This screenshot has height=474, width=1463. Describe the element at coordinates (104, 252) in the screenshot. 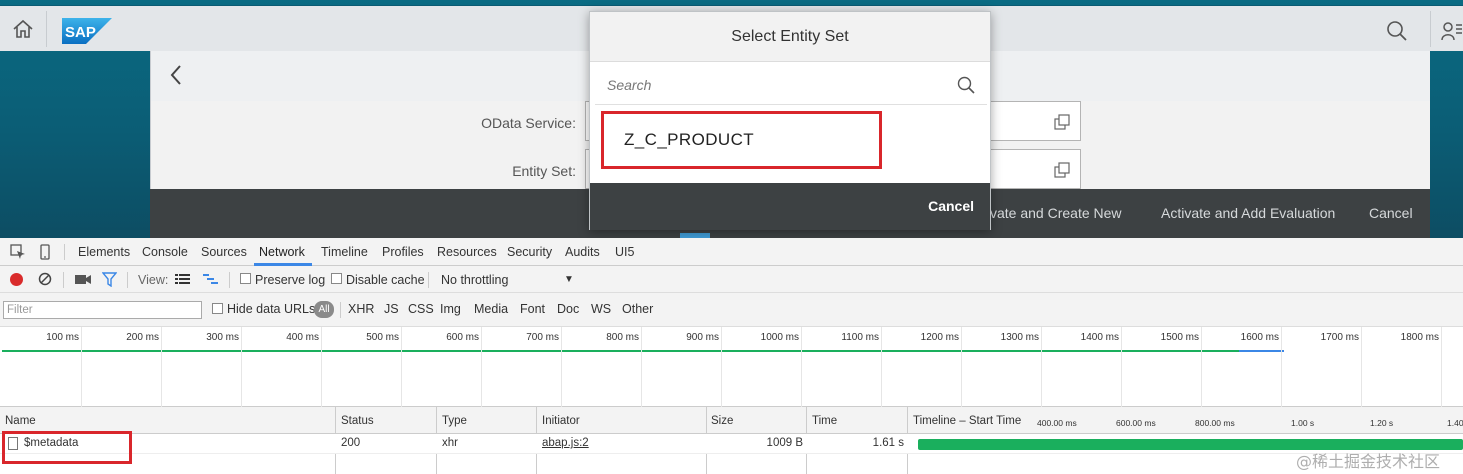

I see `tab-elements: Elements` at that location.